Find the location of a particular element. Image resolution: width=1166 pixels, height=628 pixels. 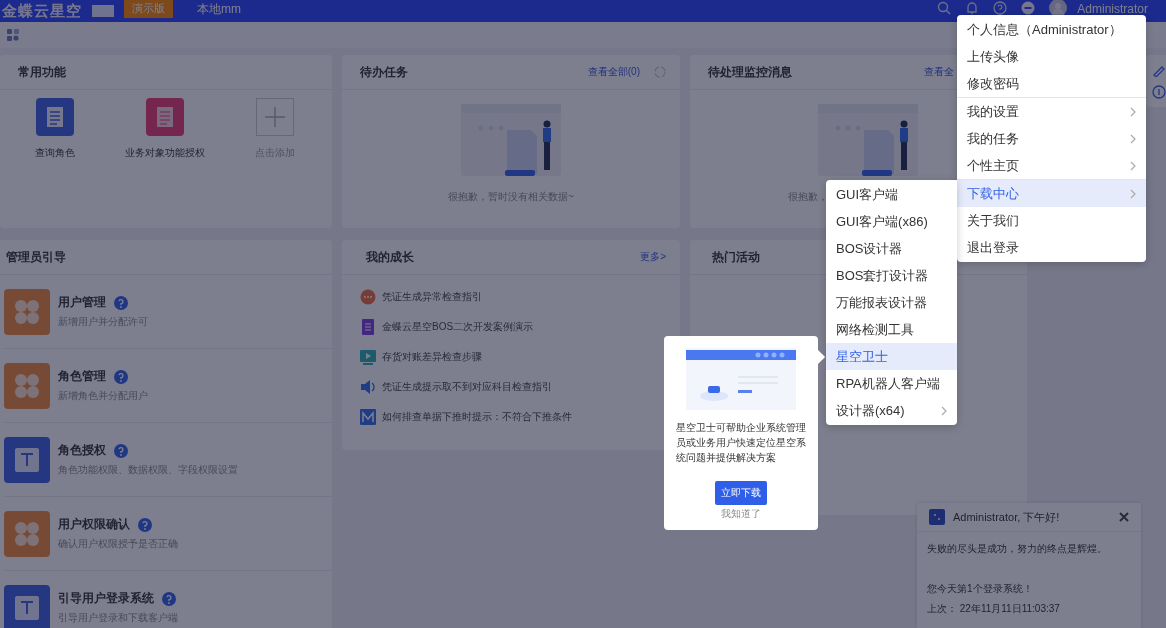

view-all-link: 查看全 is located at coordinates (939, 72).